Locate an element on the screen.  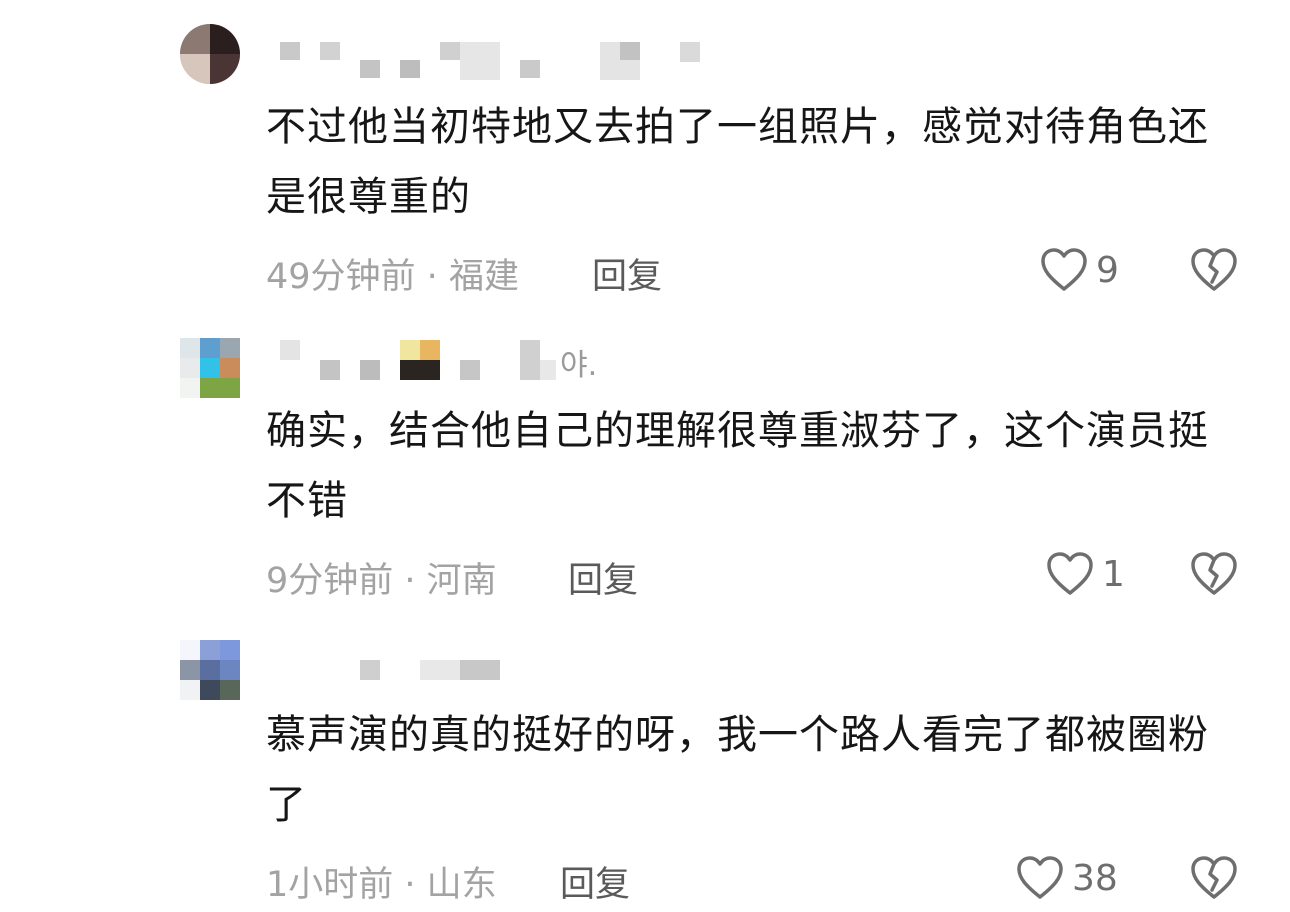
comment-meta: 1小时前 · 山东 is located at coordinates (381, 881).